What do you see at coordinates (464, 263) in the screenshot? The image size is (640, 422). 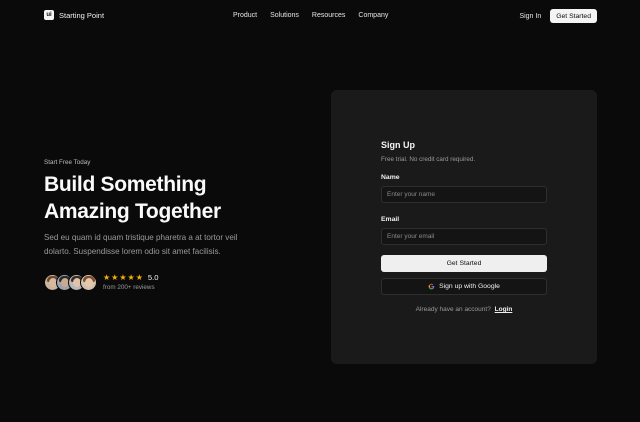 I see `submit-button: Get Started` at bounding box center [464, 263].